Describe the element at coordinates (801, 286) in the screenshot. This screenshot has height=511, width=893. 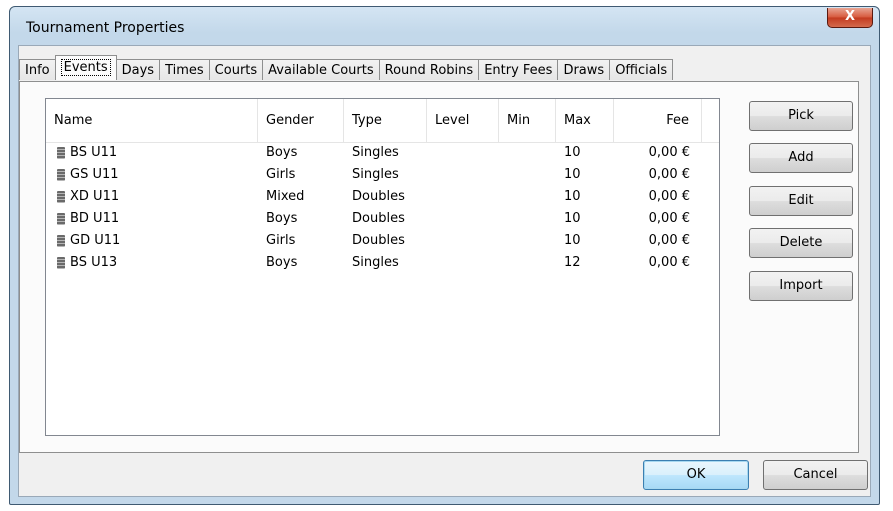
I see `import-button: Import` at that location.